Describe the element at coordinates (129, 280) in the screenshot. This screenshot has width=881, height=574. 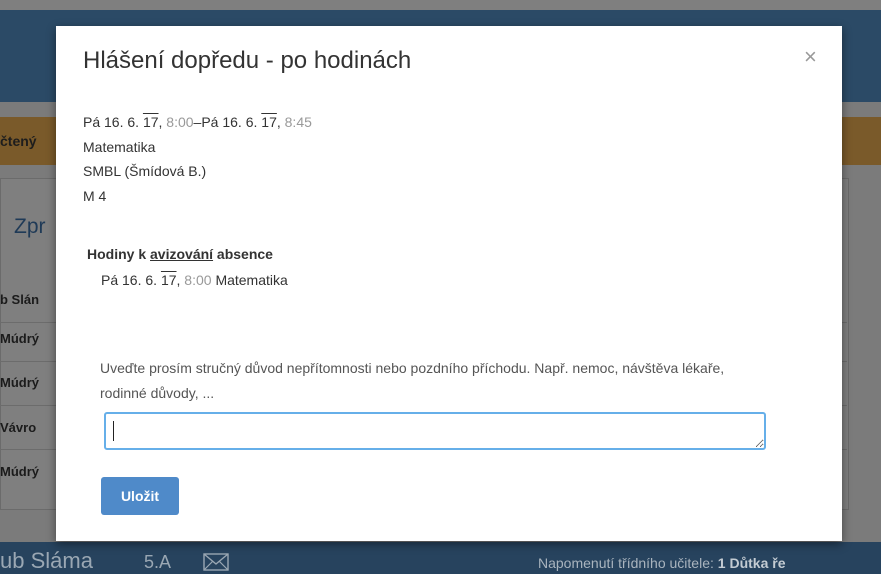
I see `hour-day: Pá 16. 6.` at that location.